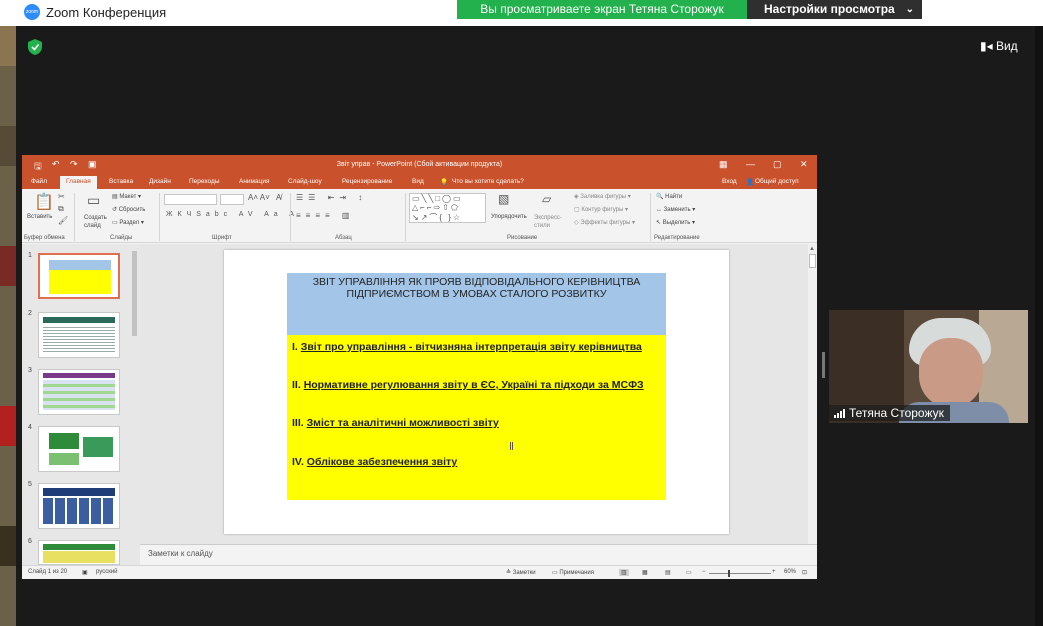  I want to click on slide-counter: Слайд 1 из 20, so click(48, 572).